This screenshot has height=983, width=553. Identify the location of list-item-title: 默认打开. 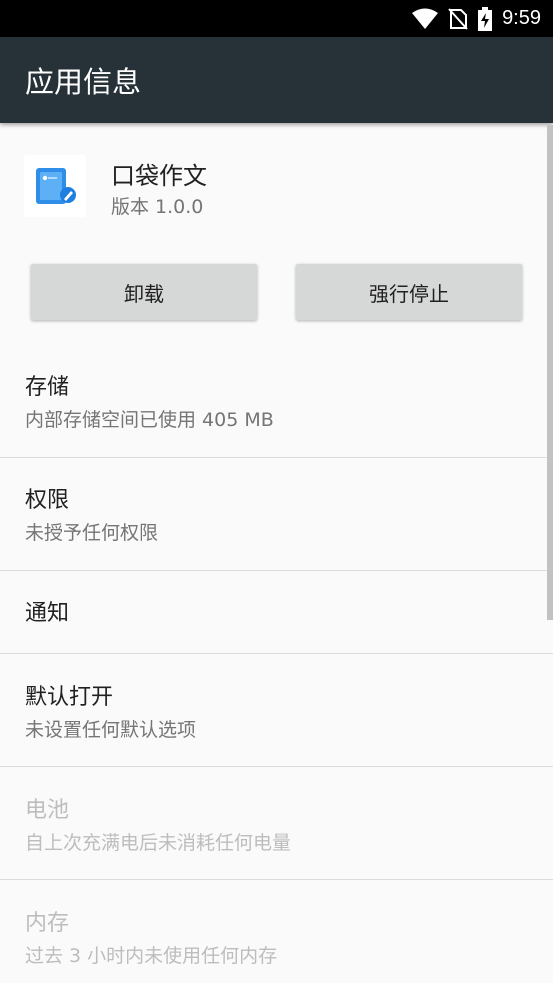
(69, 697).